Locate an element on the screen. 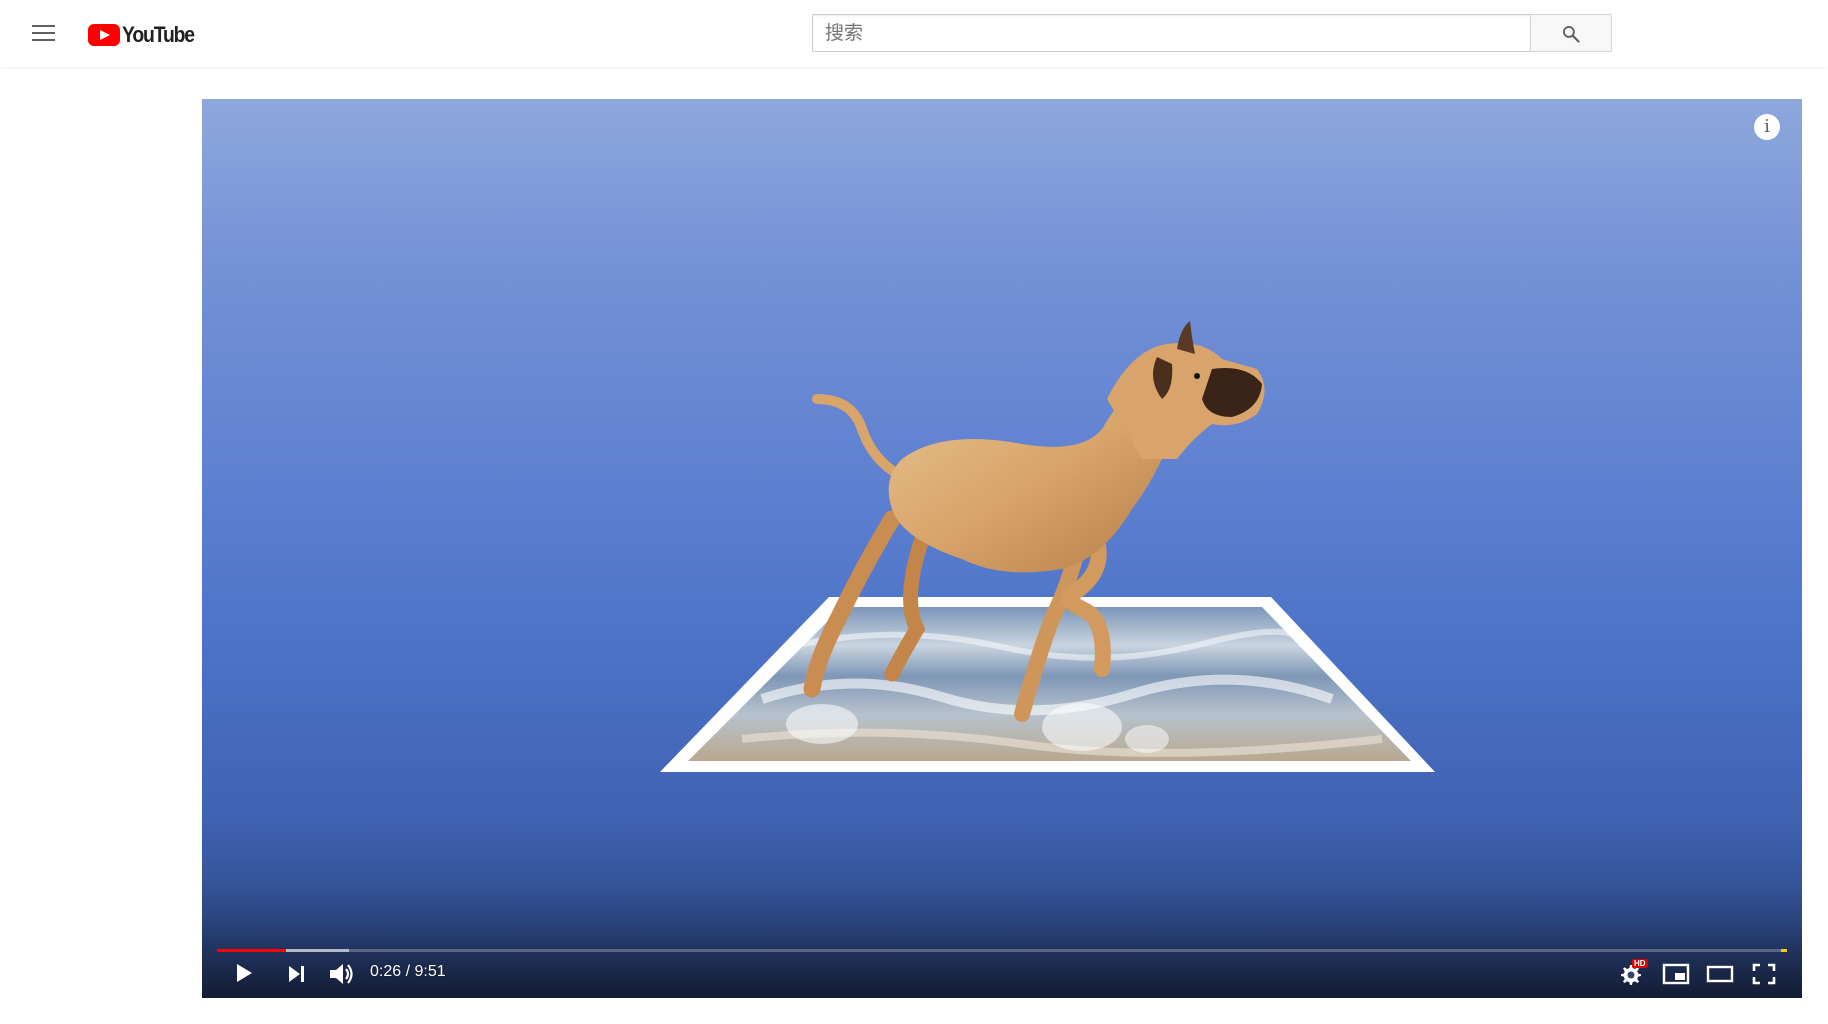  theater-mode-button is located at coordinates (1720, 974).